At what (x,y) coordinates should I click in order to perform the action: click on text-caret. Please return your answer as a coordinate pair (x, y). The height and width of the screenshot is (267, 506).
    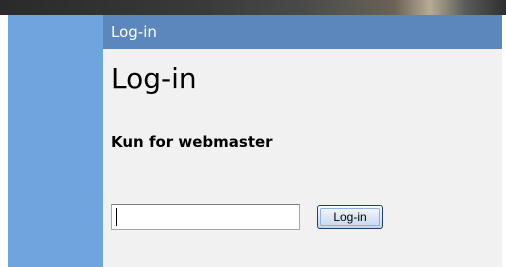
    Looking at the image, I should click on (116, 217).